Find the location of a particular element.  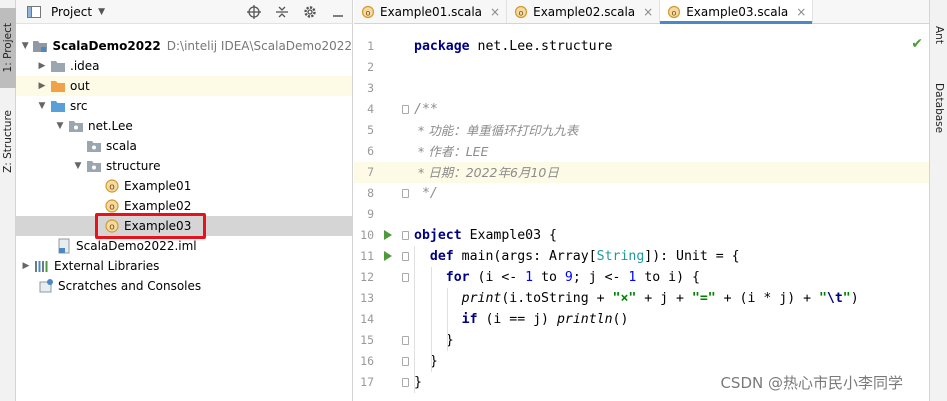

structure-tool-tab: Z: Structure is located at coordinates (8, 141).